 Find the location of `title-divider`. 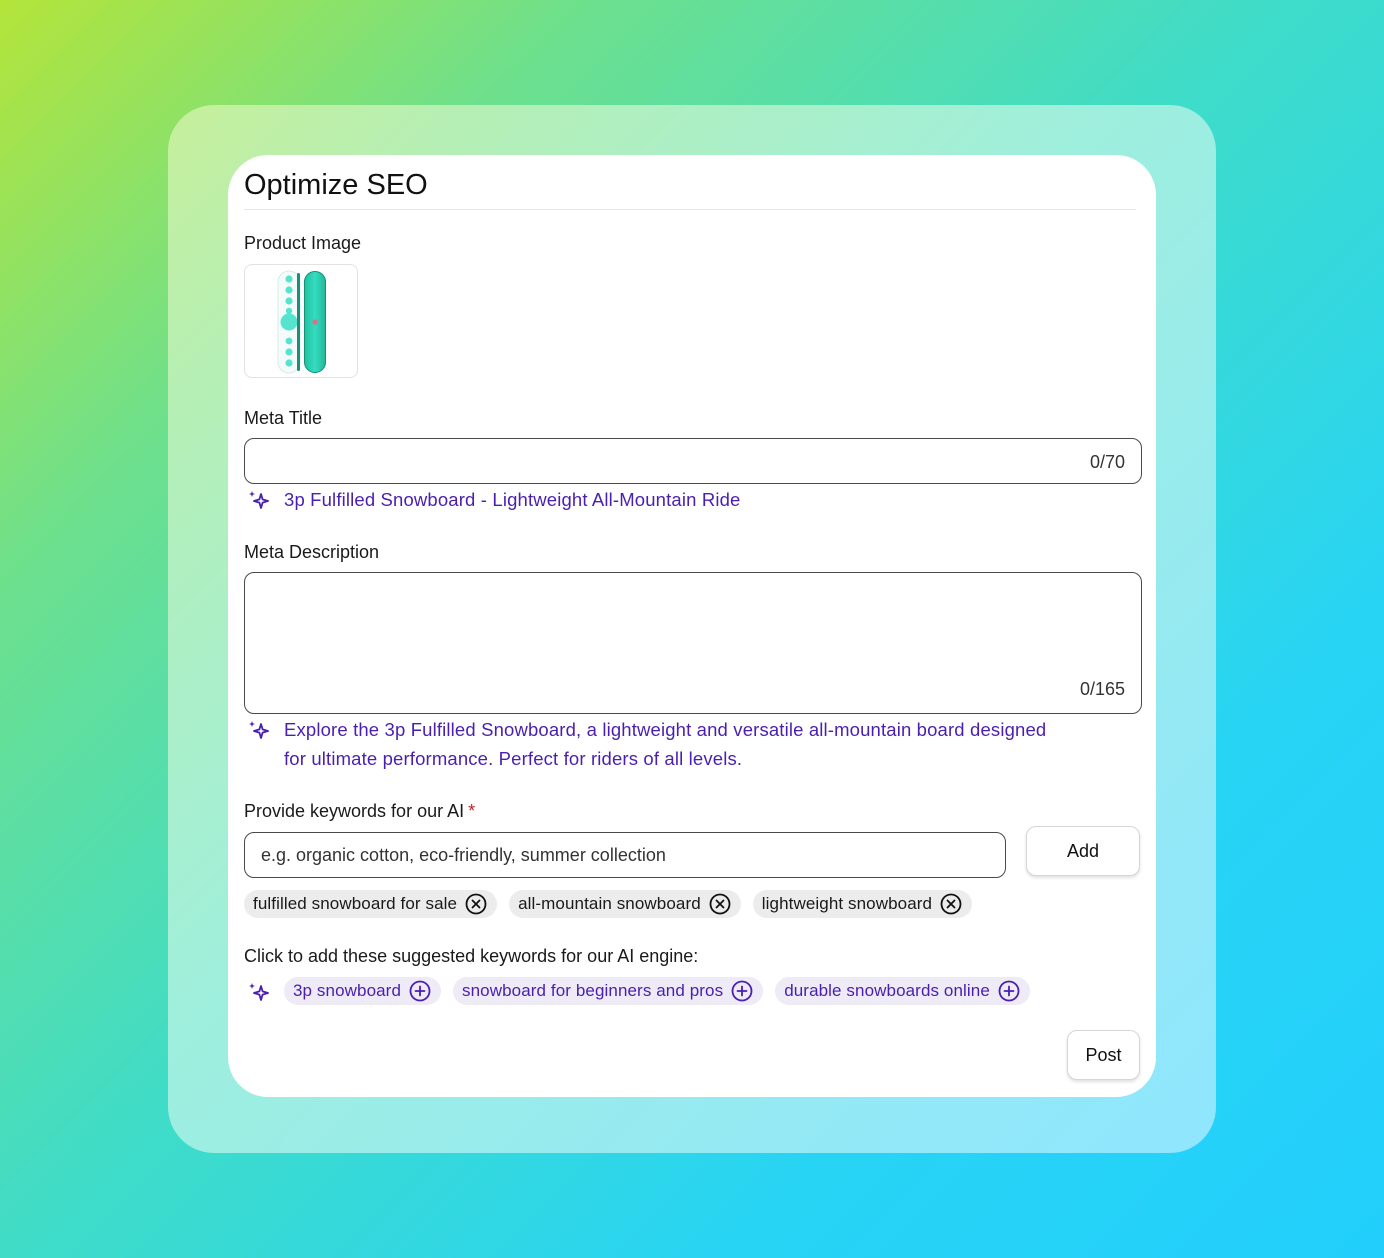

title-divider is located at coordinates (690, 209).